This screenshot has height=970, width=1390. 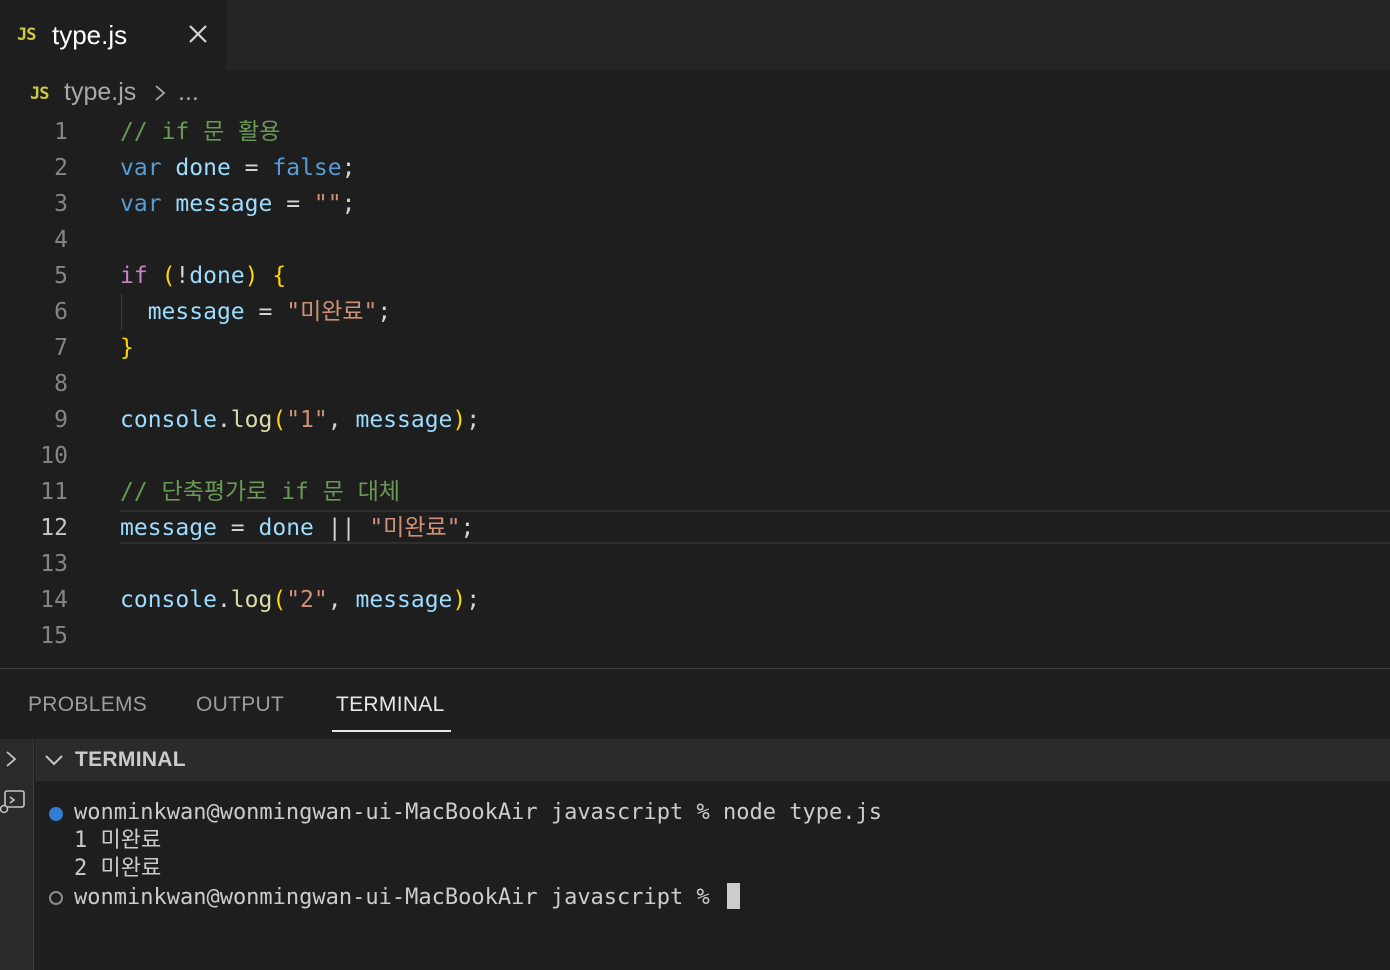 I want to click on editor-tab-label: type.js, so click(x=90, y=35).